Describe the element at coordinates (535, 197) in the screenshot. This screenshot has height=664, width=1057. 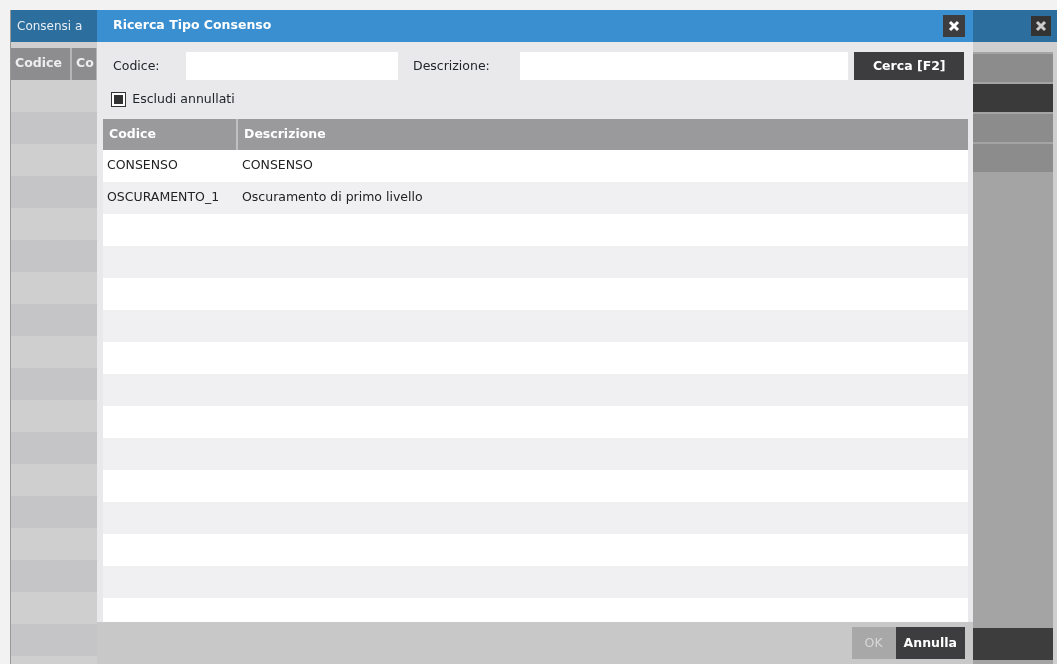
I see `table-row: OSCURAMENTO_1 Oscuramento di primo livello` at that location.